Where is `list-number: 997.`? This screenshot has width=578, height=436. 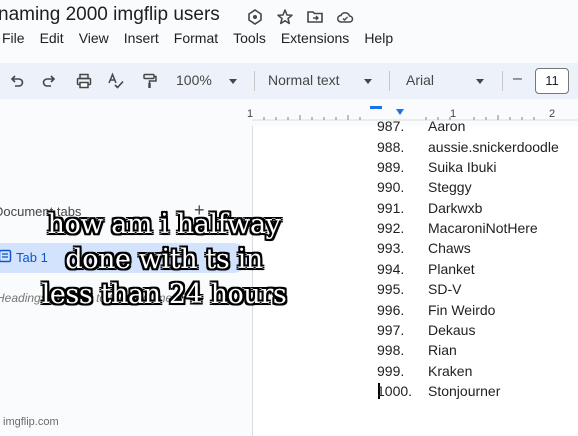 list-number: 997. is located at coordinates (391, 330).